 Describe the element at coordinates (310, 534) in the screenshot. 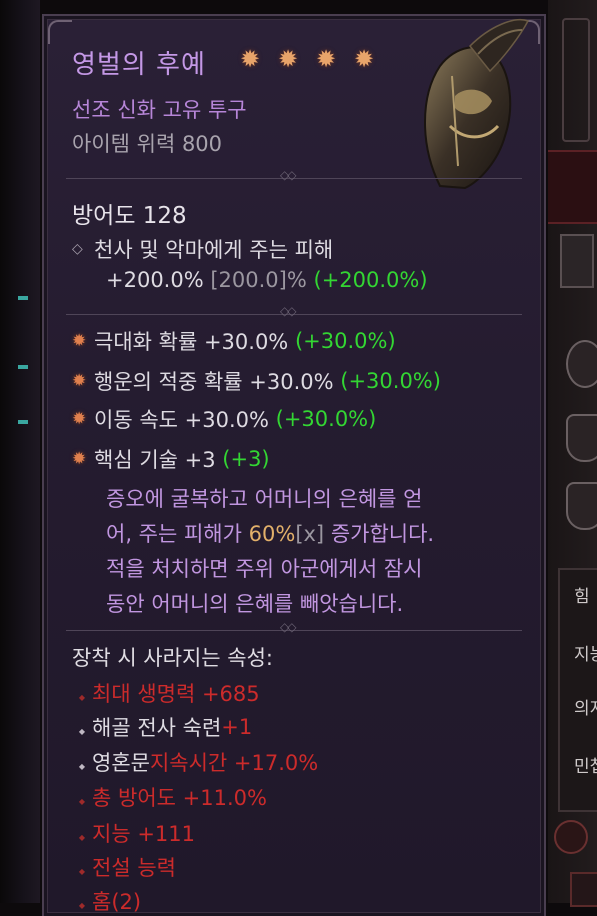

I see `unique-range: [x]` at that location.